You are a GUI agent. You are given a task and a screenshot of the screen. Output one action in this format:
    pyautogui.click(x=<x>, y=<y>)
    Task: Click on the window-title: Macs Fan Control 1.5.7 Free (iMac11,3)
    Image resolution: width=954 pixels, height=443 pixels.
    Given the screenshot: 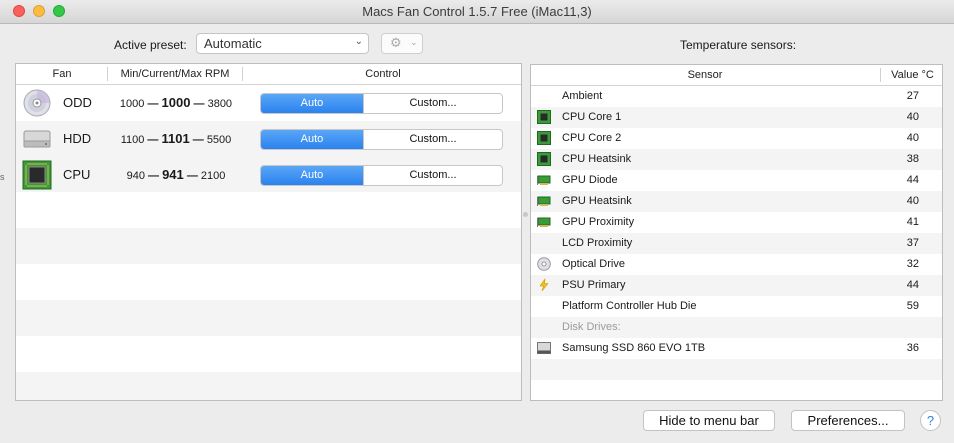 What is the action you would take?
    pyautogui.click(x=477, y=11)
    